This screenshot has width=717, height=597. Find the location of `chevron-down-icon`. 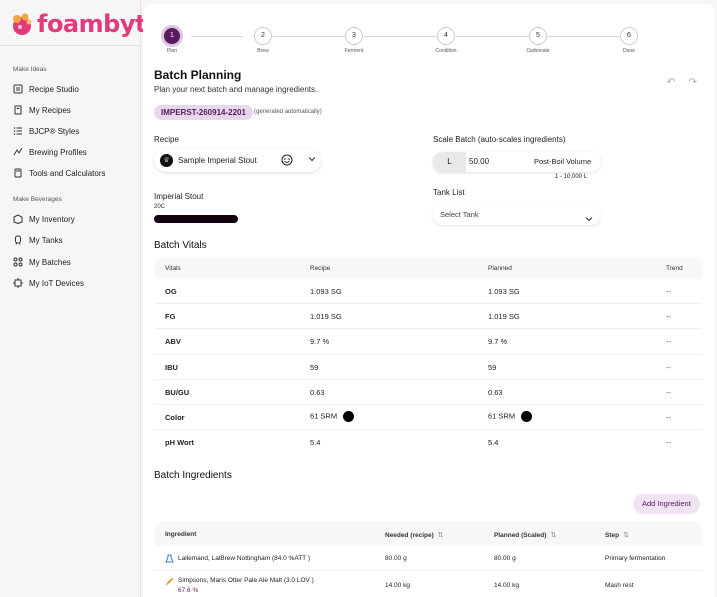

chevron-down-icon is located at coordinates (312, 159).